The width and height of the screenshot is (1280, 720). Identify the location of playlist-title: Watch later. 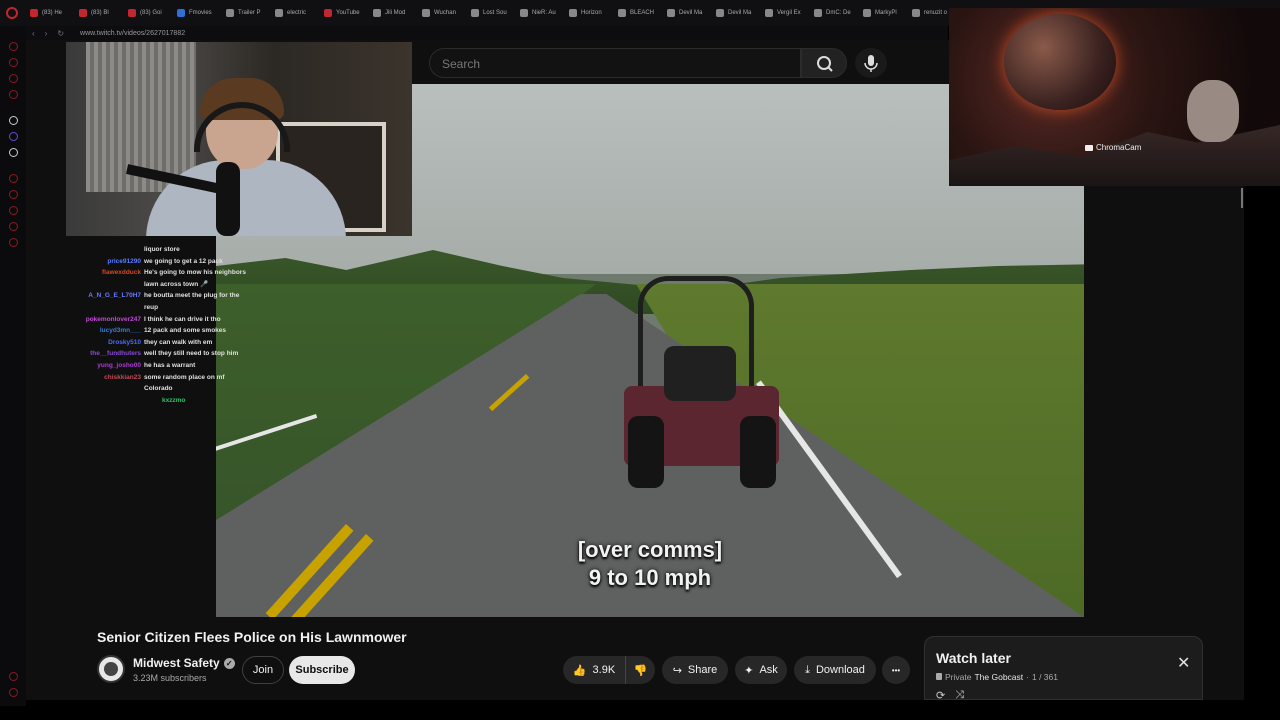
(973, 658).